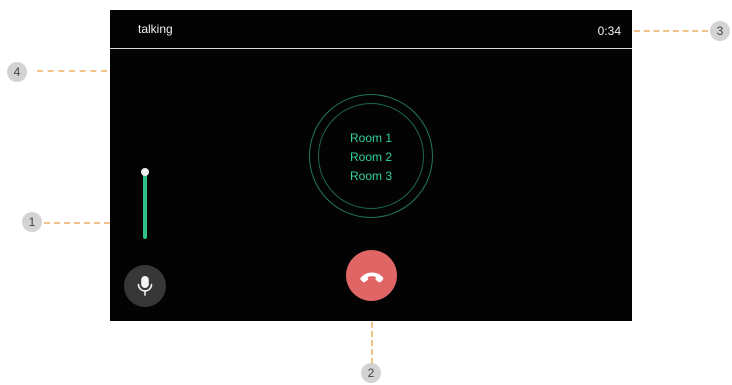 This screenshot has height=385, width=732. What do you see at coordinates (371, 176) in the screenshot?
I see `room-item-3: Room 3` at bounding box center [371, 176].